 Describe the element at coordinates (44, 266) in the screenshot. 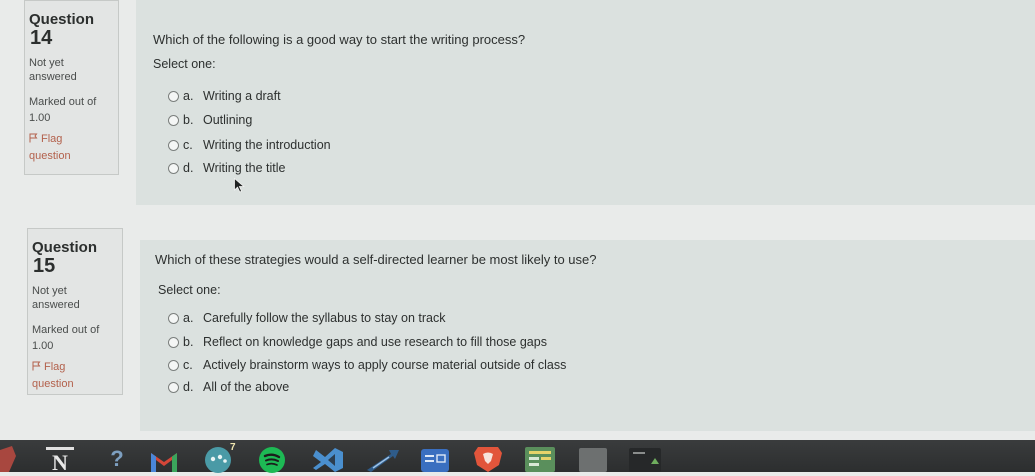

I see `question-number: 15` at that location.